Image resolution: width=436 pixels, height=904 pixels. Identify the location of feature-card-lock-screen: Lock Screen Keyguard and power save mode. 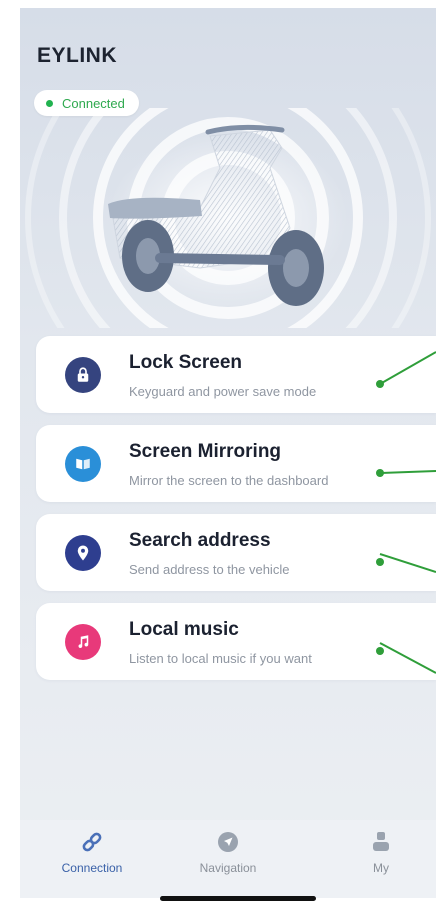
(236, 374).